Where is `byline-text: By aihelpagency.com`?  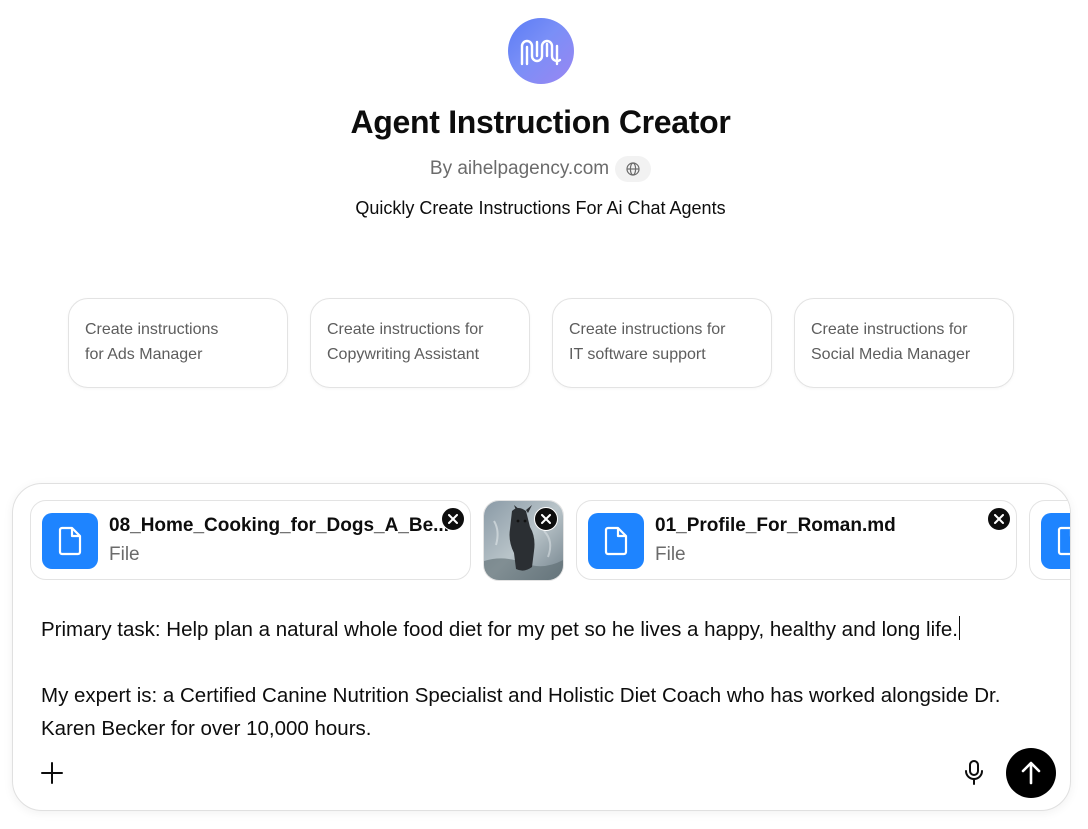
byline-text: By aihelpagency.com is located at coordinates (519, 168).